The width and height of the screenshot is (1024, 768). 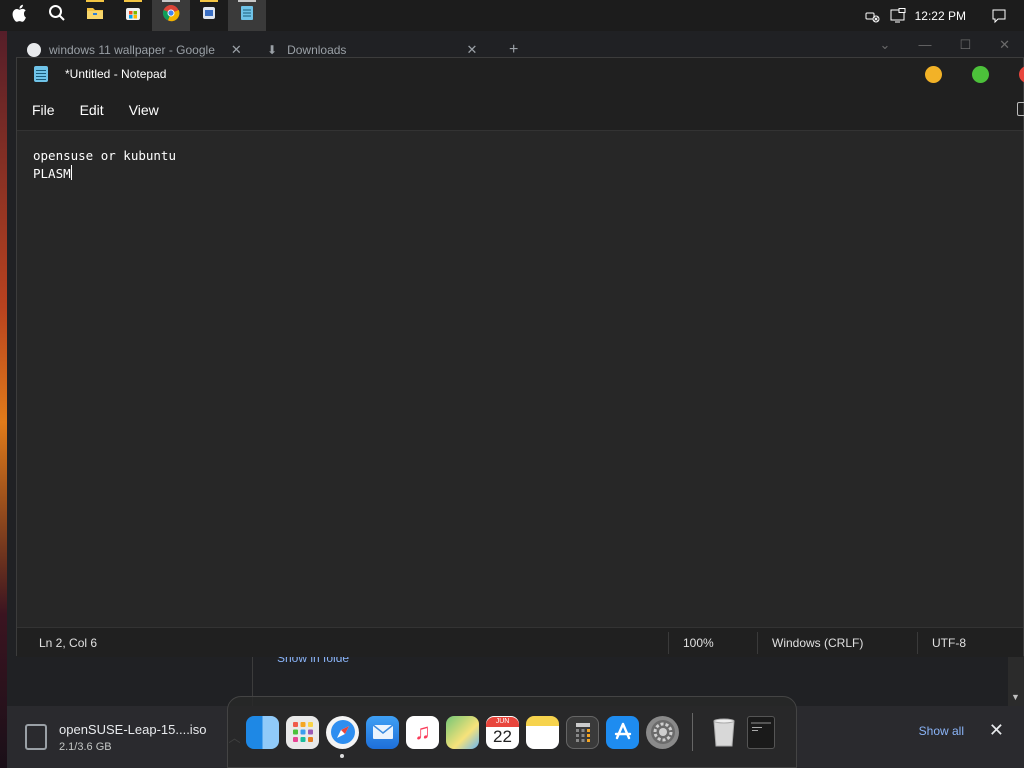 I want to click on top-taskbar: 12:22 PM, so click(x=512, y=15).